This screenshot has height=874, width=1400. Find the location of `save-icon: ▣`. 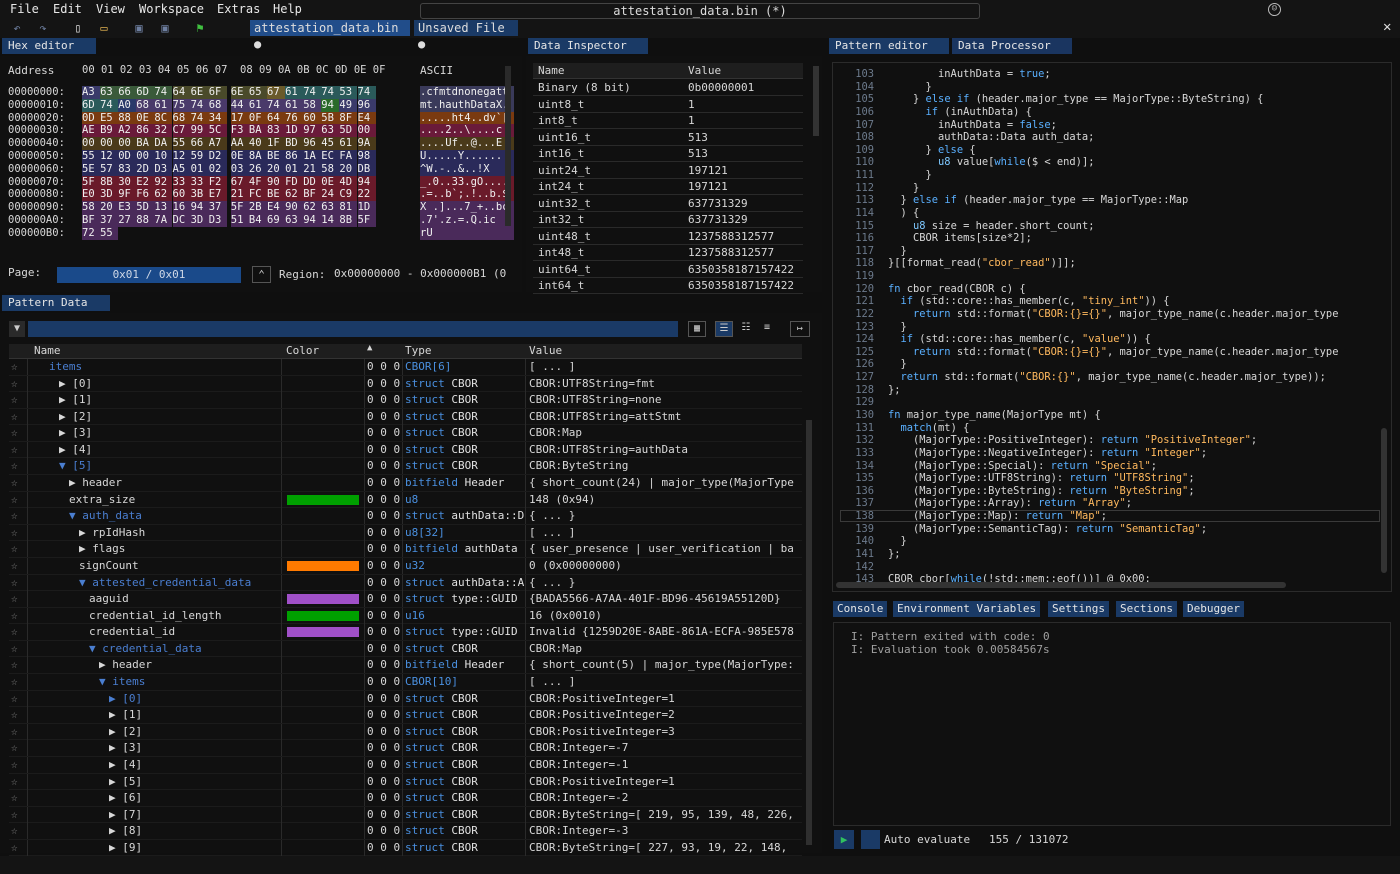

save-icon: ▣ is located at coordinates (139, 28).